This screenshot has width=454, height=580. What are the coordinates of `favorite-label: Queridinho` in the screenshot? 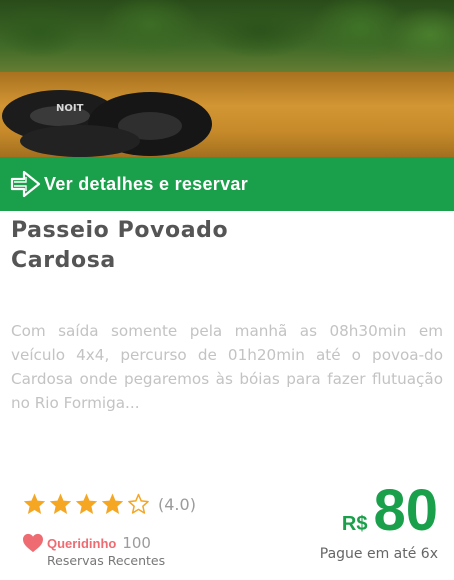 It's located at (82, 543).